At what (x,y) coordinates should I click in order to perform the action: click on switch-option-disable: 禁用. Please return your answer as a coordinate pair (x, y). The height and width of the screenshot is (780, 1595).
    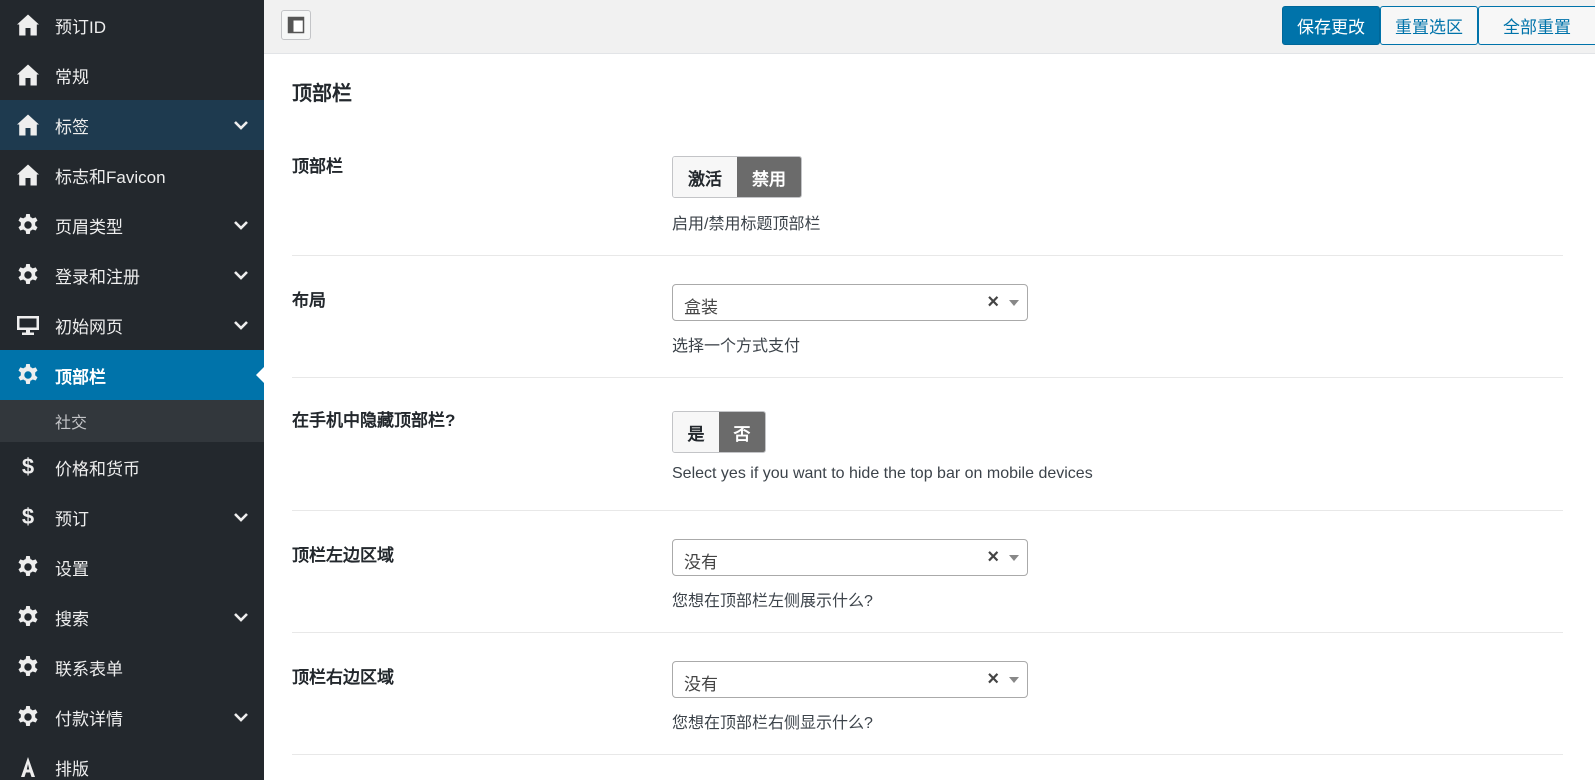
    Looking at the image, I should click on (769, 177).